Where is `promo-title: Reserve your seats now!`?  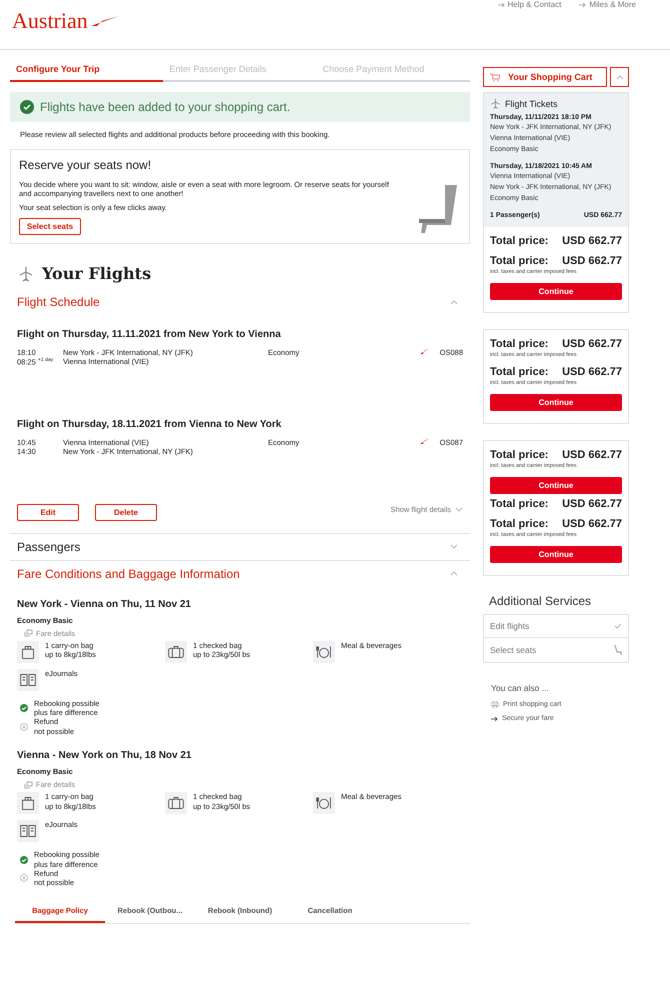 promo-title: Reserve your seats now! is located at coordinates (85, 165).